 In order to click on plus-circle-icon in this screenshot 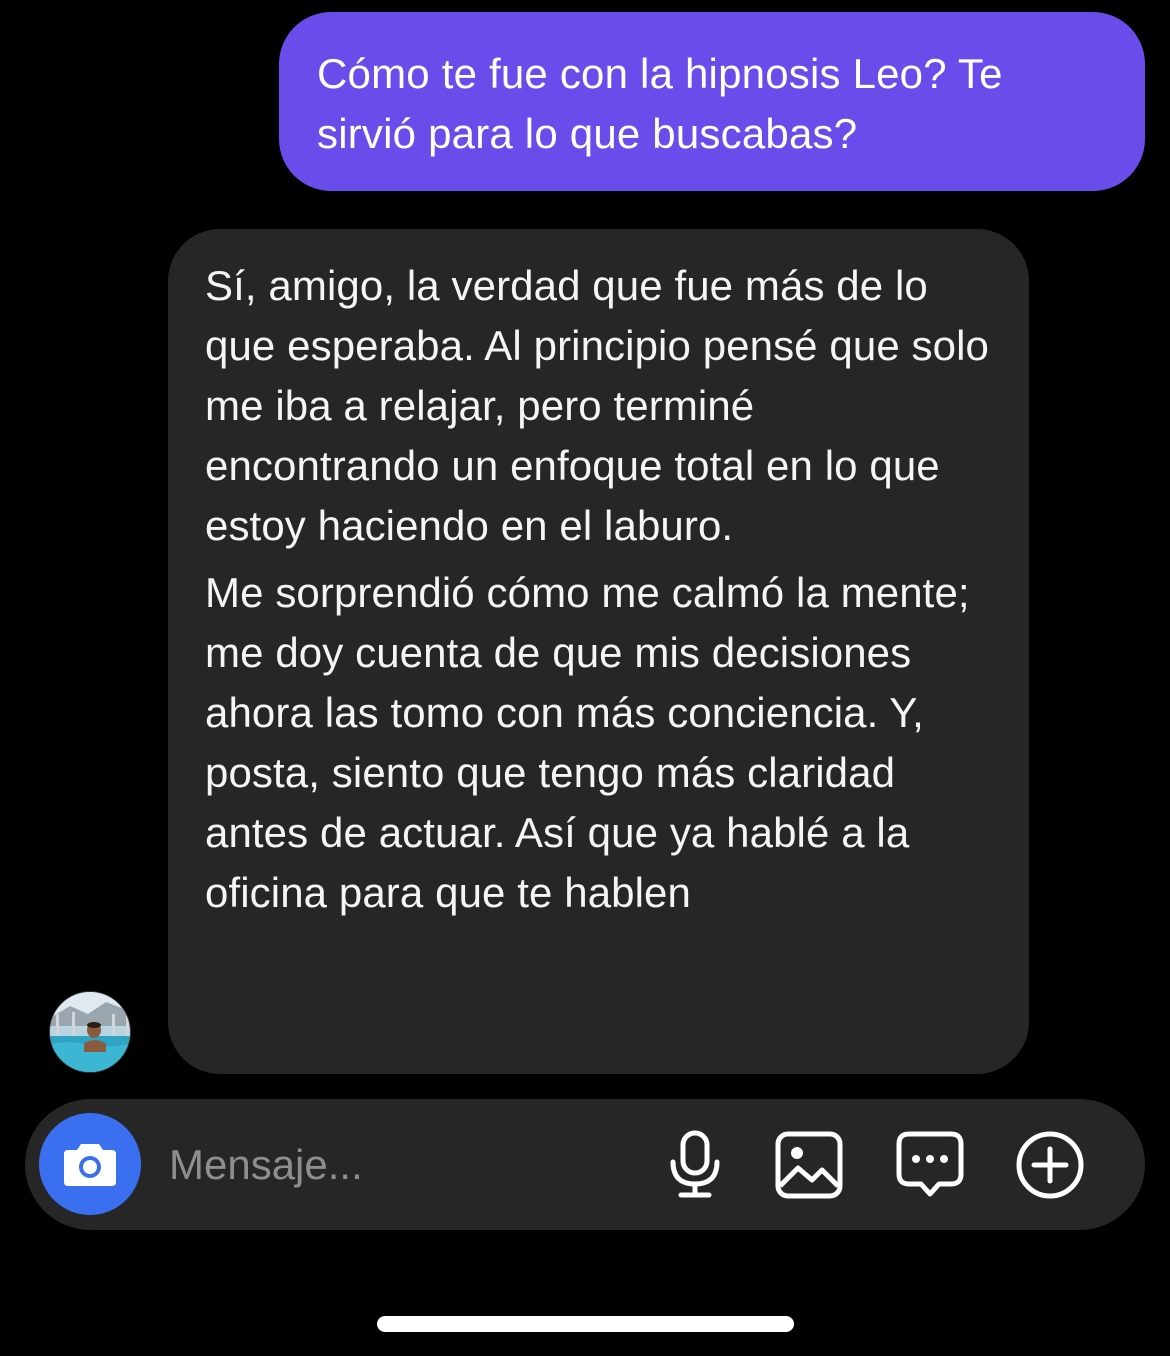, I will do `click(1050, 1165)`.